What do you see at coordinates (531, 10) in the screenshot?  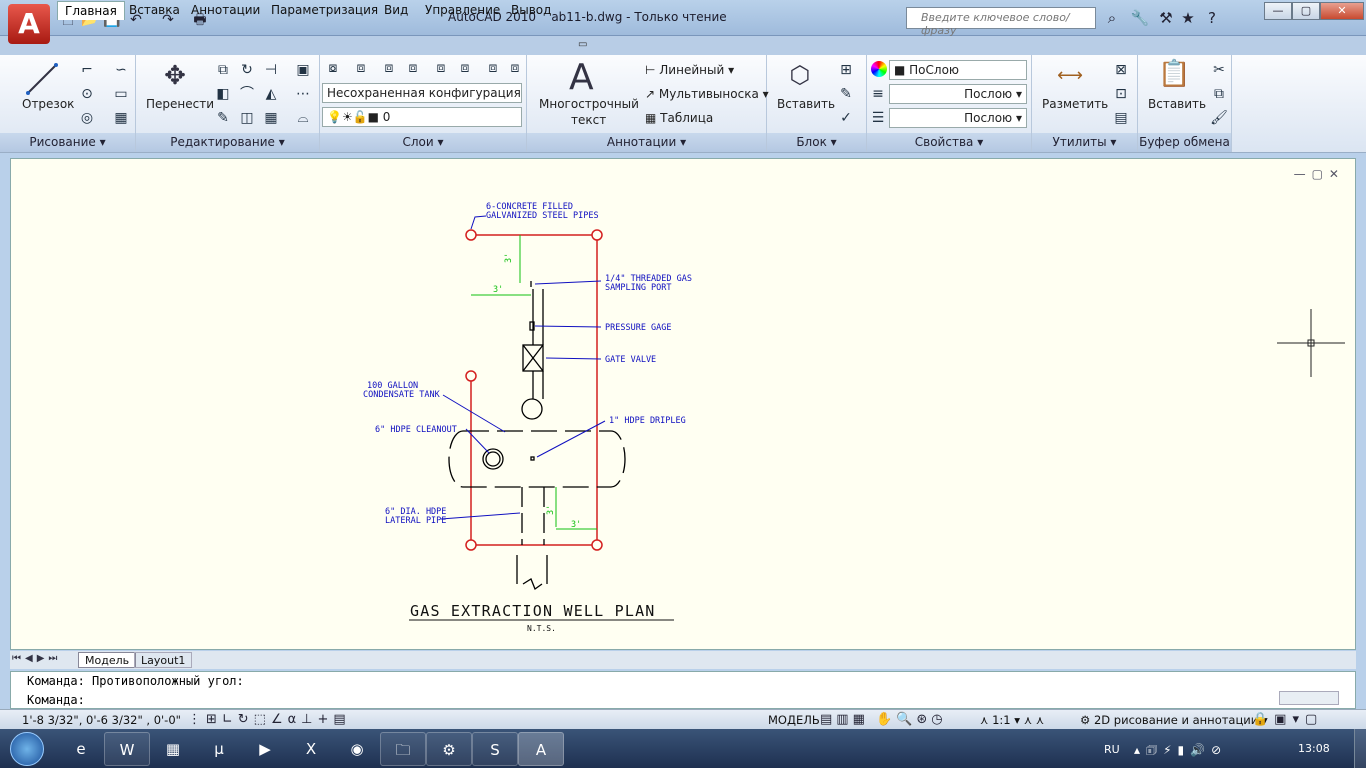 I see `tab-output: Вывод` at bounding box center [531, 10].